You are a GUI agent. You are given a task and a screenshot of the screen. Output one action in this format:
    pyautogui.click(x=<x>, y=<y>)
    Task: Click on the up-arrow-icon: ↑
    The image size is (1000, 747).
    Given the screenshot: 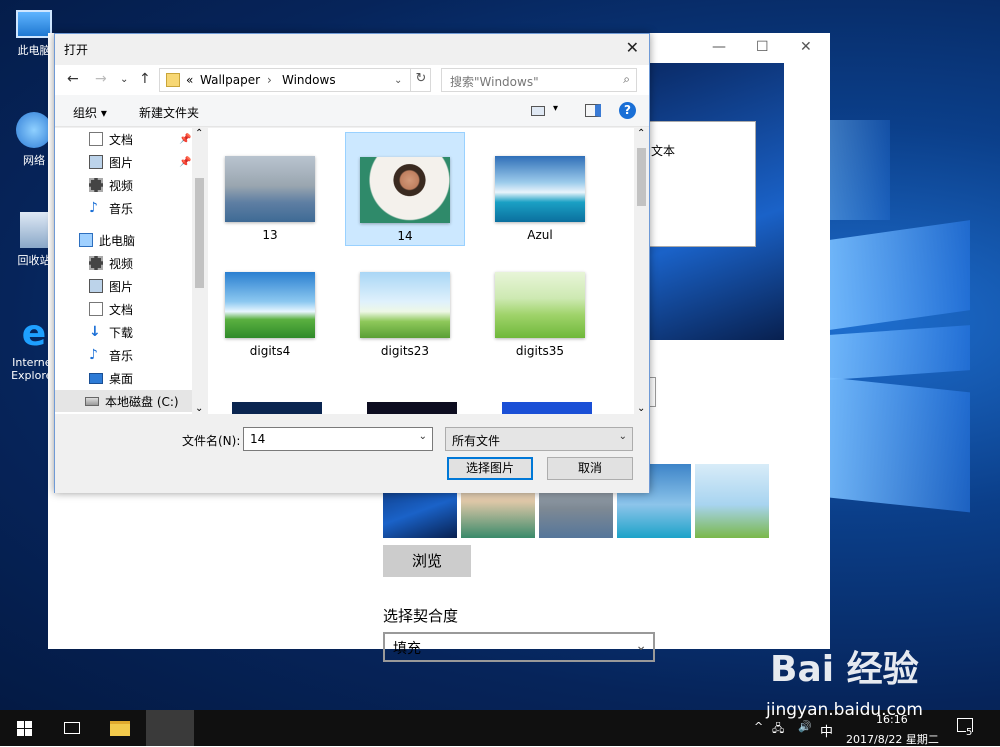 What is the action you would take?
    pyautogui.click(x=145, y=79)
    